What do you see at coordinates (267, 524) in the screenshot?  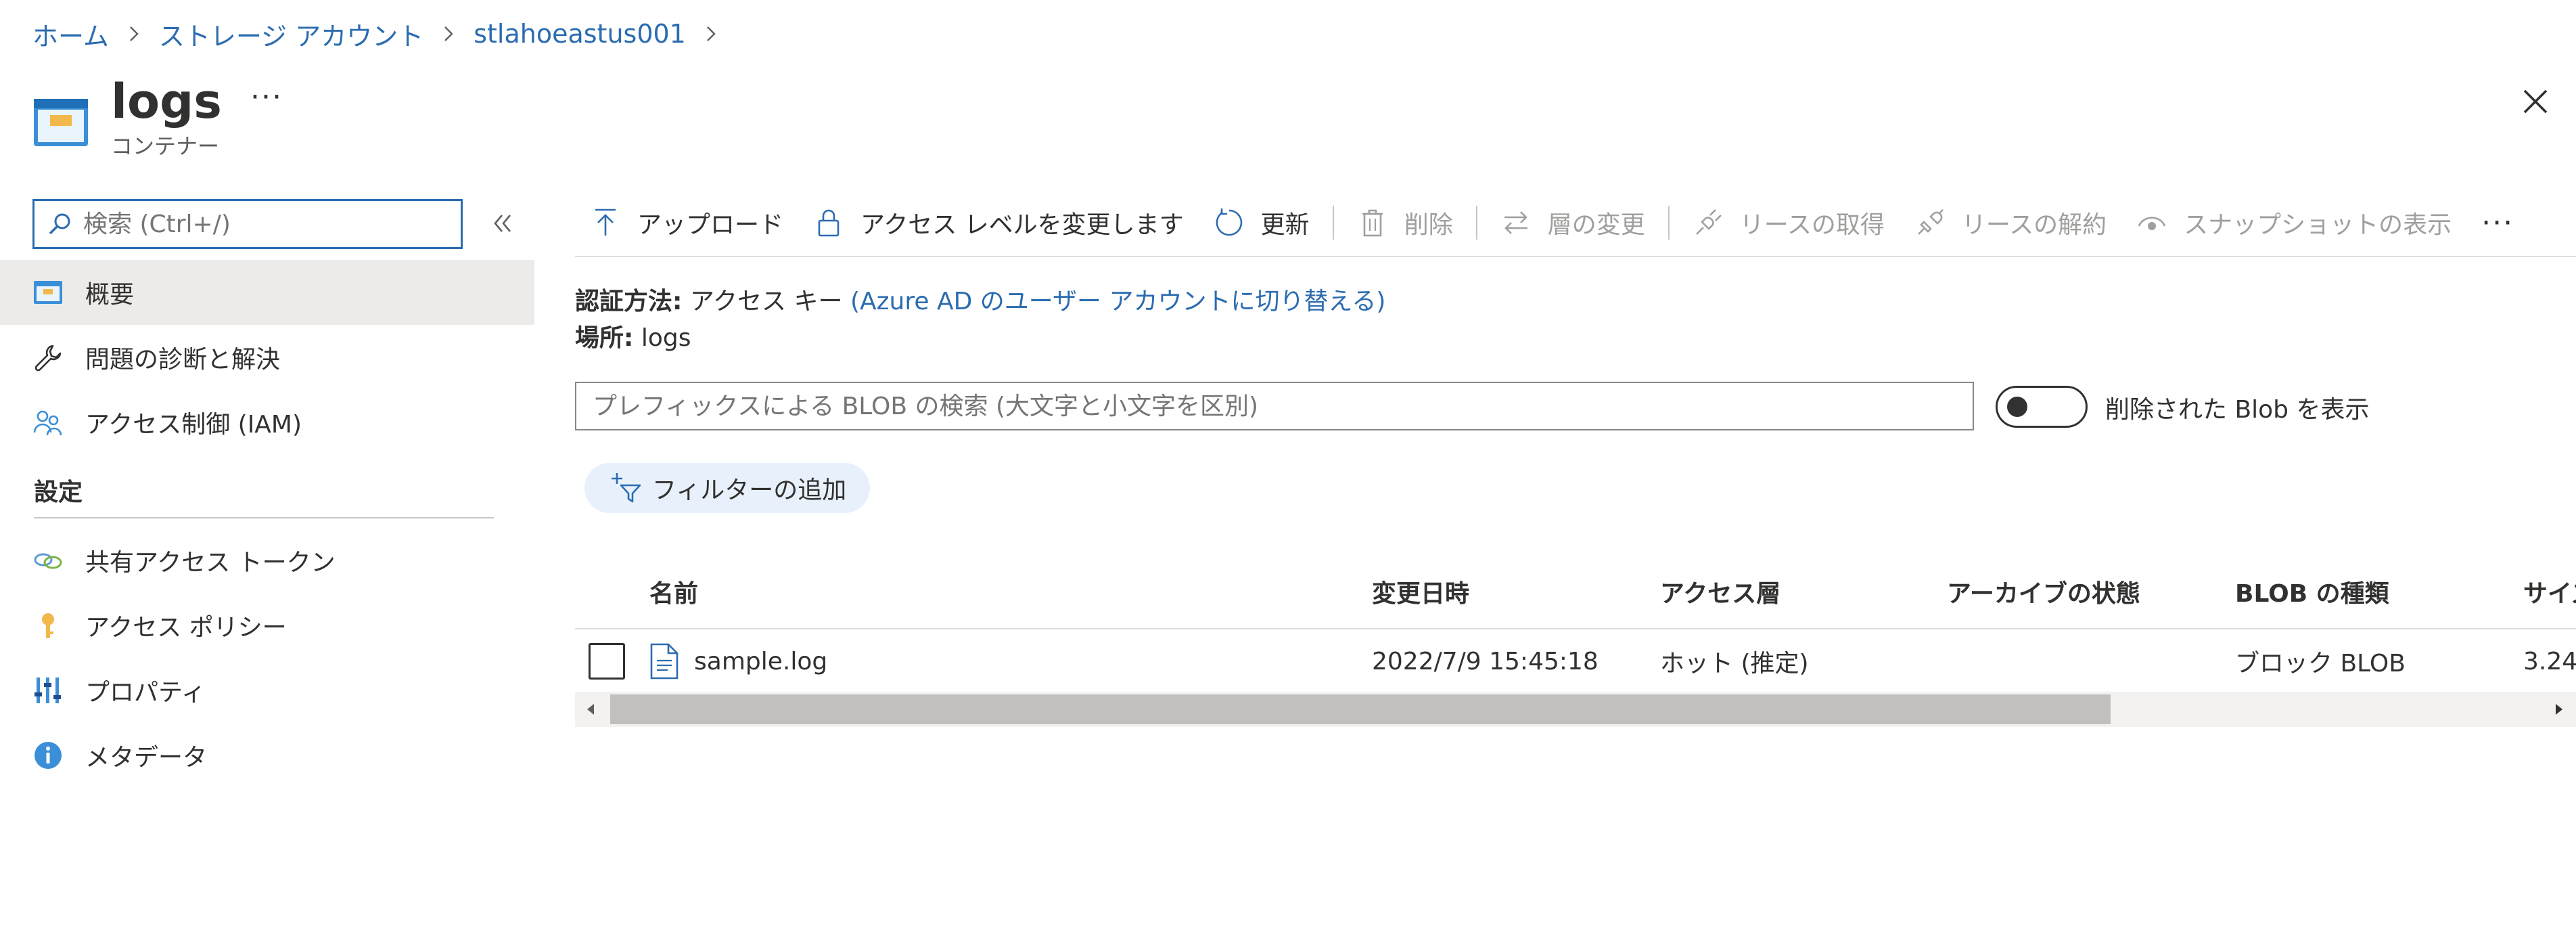 I see `sidebar-nav: 概要 問題の診断と解決 アクセス制御 (IAM) 設定 共有アクセス トークン` at bounding box center [267, 524].